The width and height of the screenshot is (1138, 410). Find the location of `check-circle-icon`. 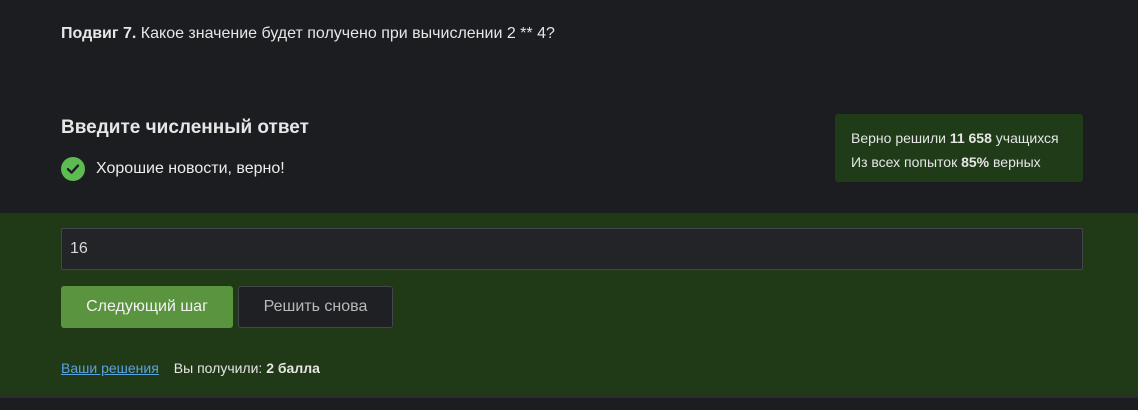

check-circle-icon is located at coordinates (73, 169).